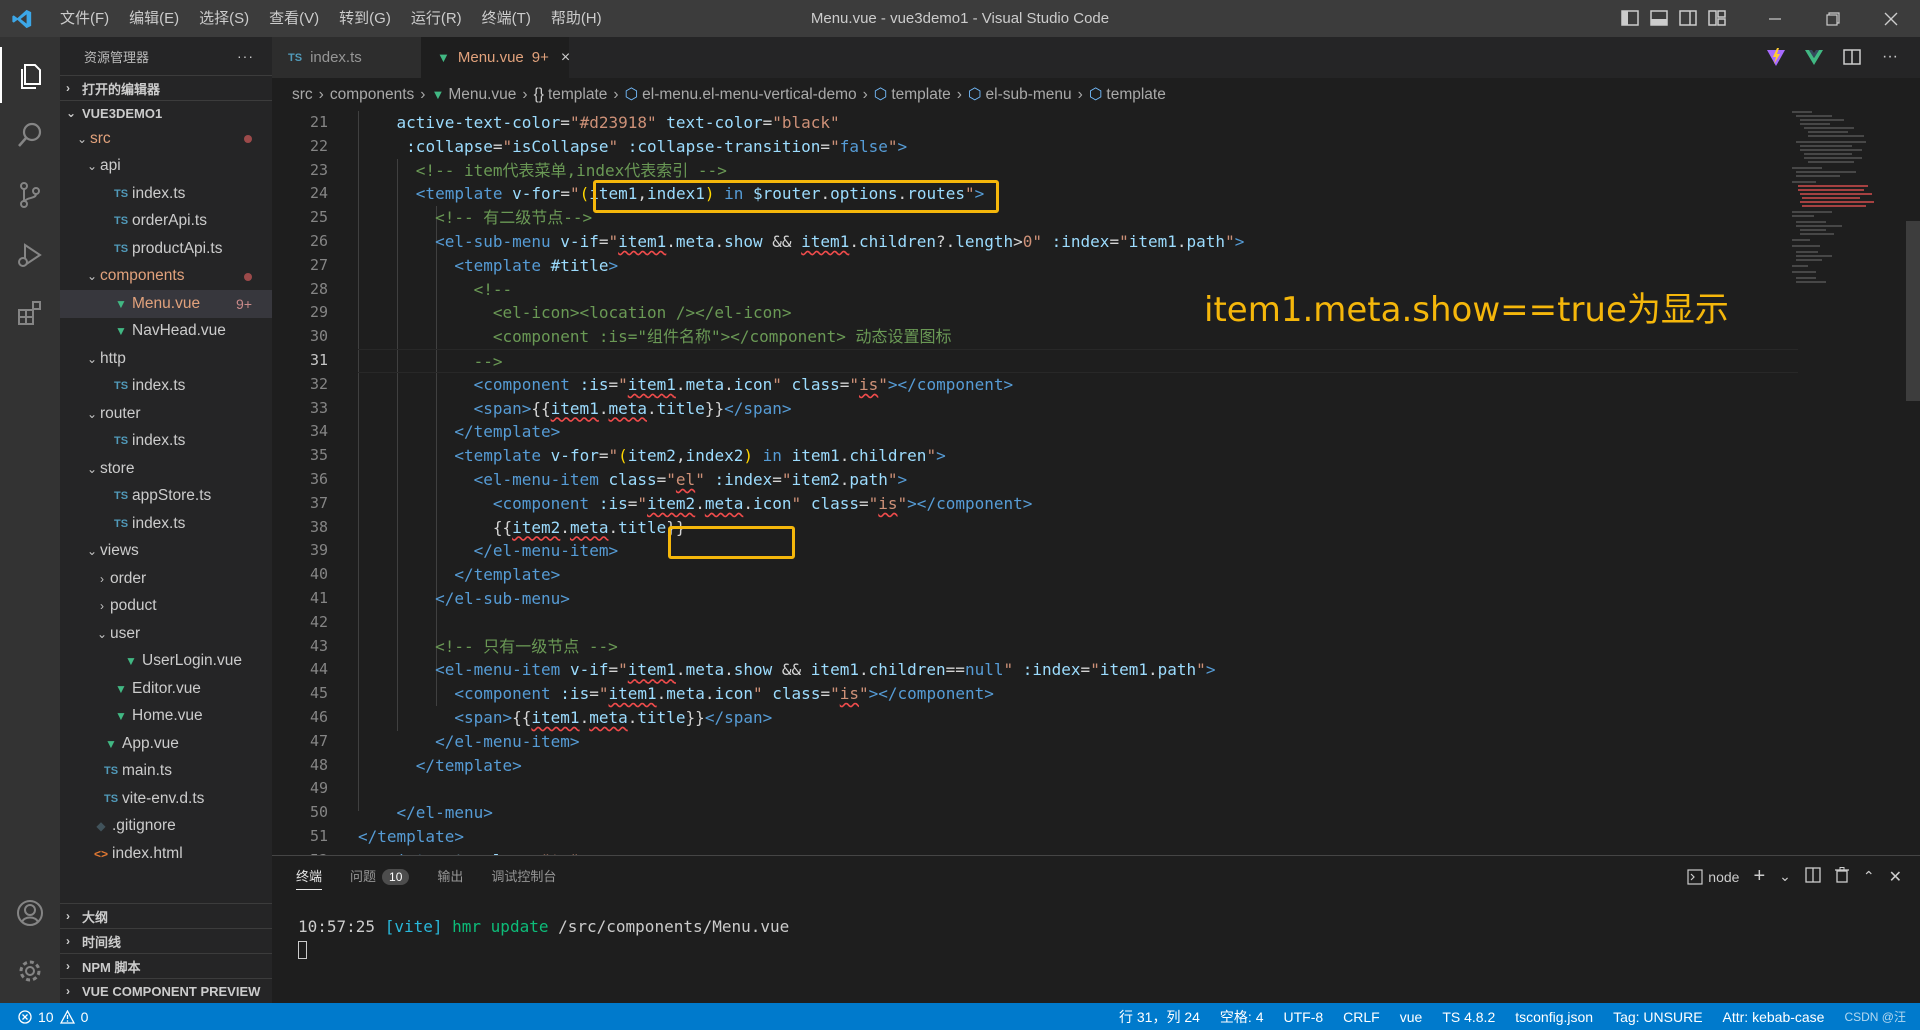 The width and height of the screenshot is (1920, 1030). Describe the element at coordinates (166, 139) in the screenshot. I see `tree-folder: ⌄ src` at that location.